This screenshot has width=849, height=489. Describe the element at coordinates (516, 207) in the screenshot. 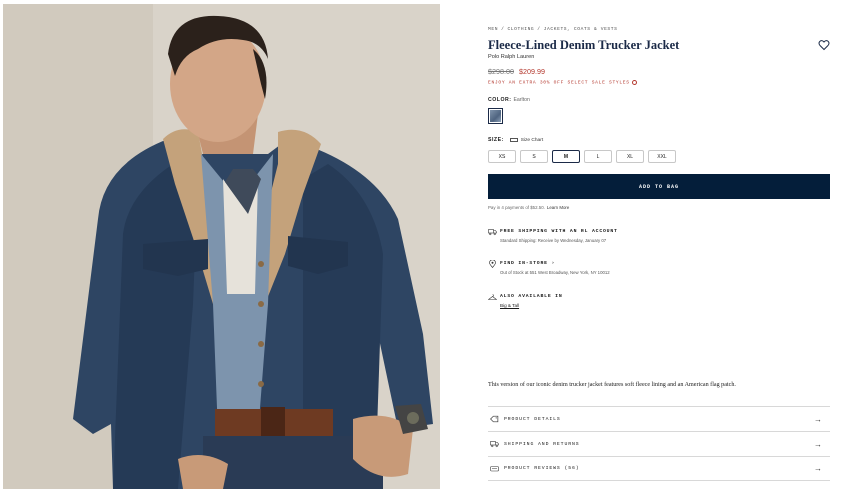

I see `installments-text: Pay in 4 payments of $52.50.` at that location.